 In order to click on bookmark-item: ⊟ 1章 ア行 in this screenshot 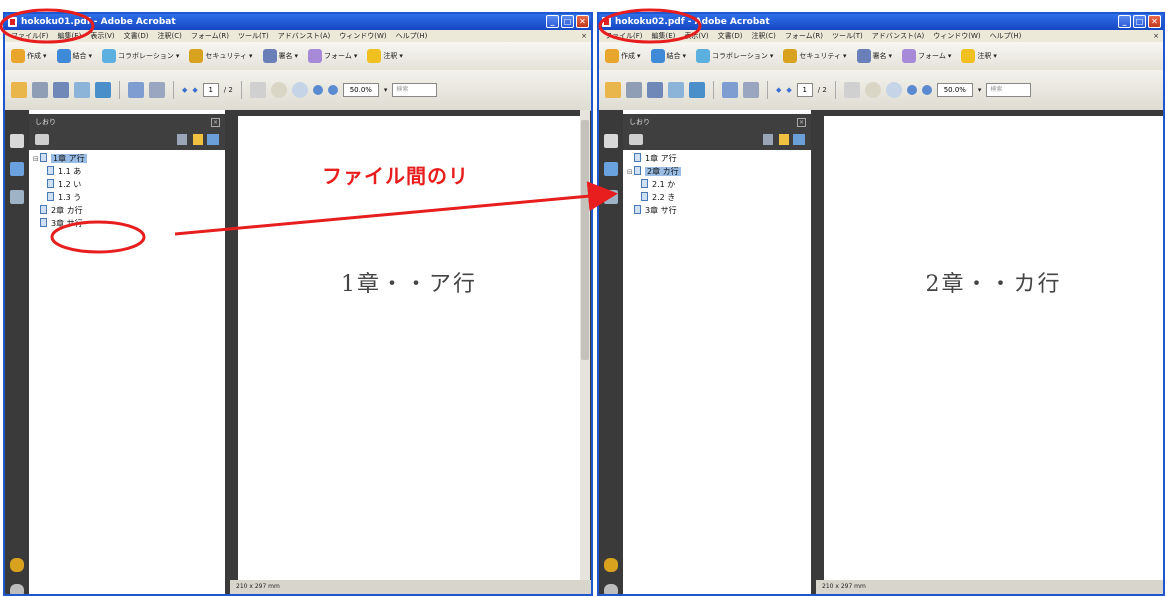, I will do `click(127, 158)`.